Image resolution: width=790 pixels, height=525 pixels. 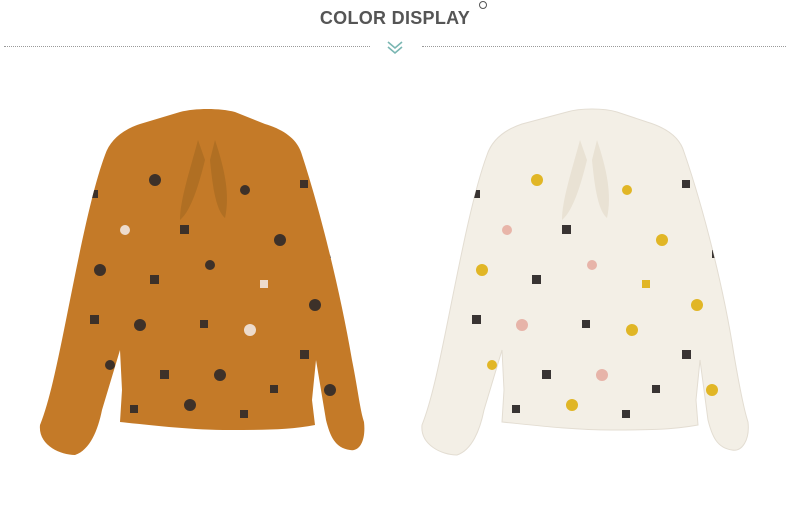 What do you see at coordinates (187, 46) in the screenshot?
I see `divider-left` at bounding box center [187, 46].